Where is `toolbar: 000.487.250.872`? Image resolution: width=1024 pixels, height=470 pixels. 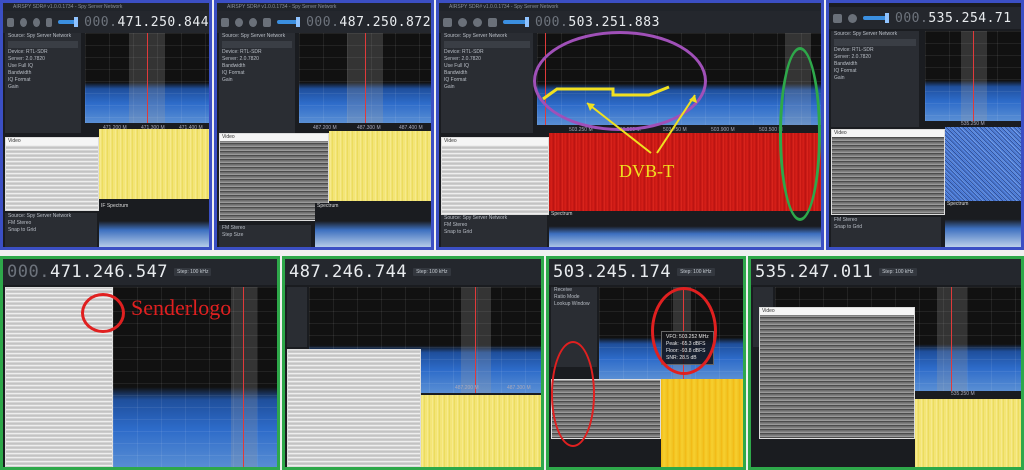
toolbar: 000.487.250.872 is located at coordinates (324, 22).